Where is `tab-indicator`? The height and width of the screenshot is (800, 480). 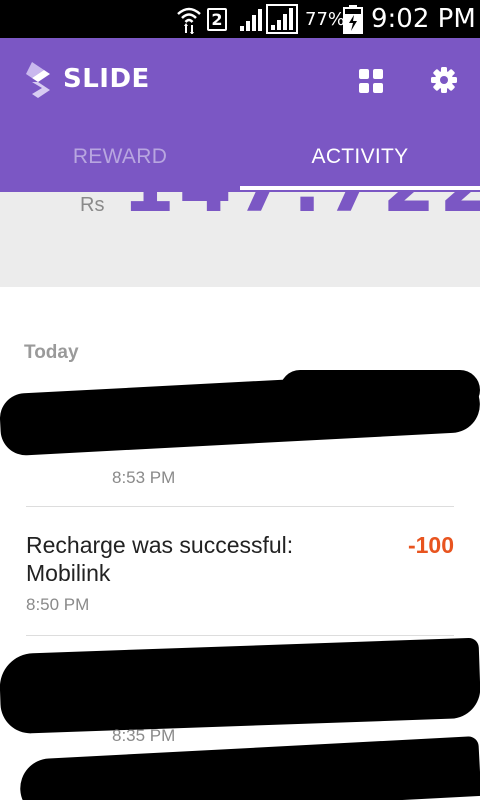
tab-indicator is located at coordinates (360, 188).